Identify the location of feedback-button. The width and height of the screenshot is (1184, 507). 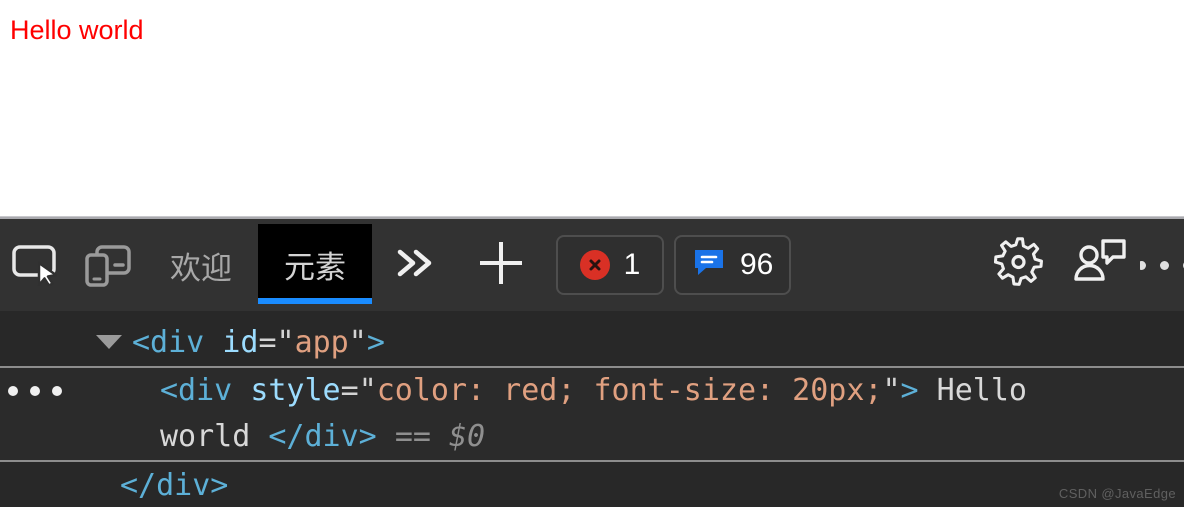
(1100, 265).